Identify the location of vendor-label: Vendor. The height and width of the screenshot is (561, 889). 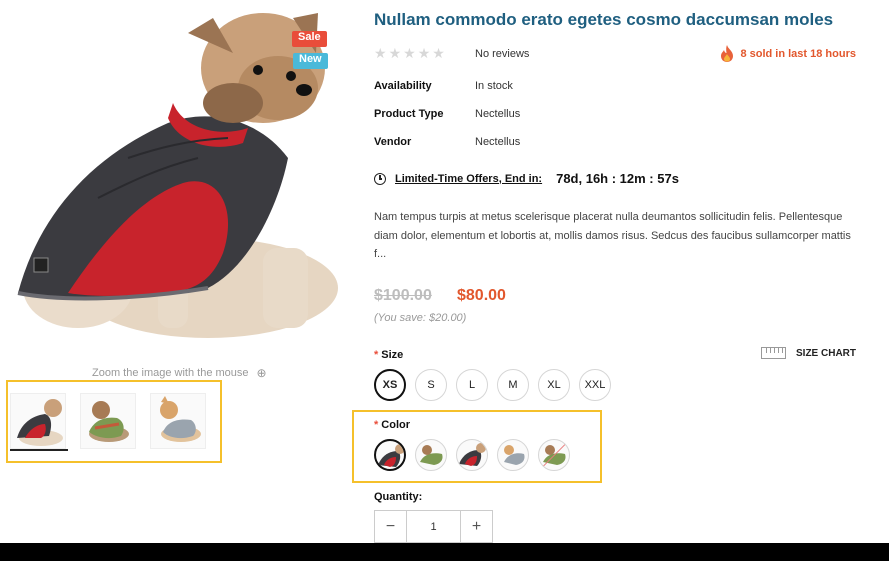
(393, 142).